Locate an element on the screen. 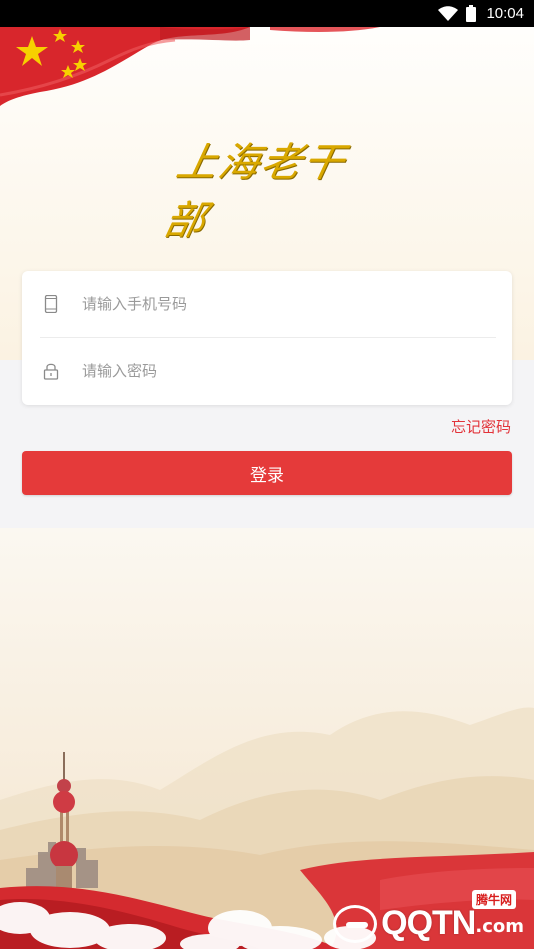  watermark-tag: 腾牛网 is located at coordinates (493, 899).